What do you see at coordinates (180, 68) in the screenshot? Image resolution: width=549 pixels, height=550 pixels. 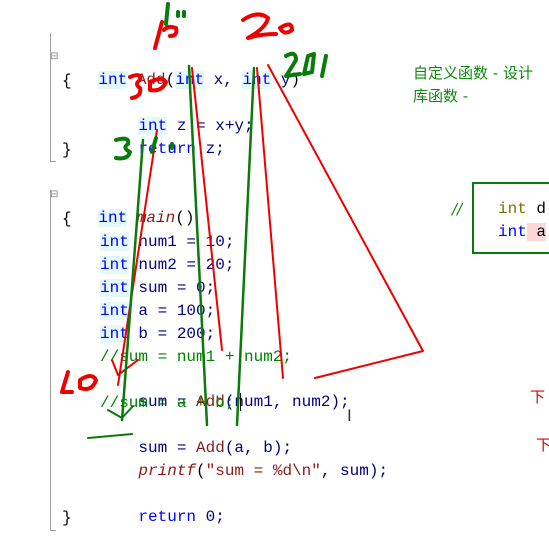 I see `code-line-add-signature: int Add(int x, int y)` at bounding box center [180, 68].